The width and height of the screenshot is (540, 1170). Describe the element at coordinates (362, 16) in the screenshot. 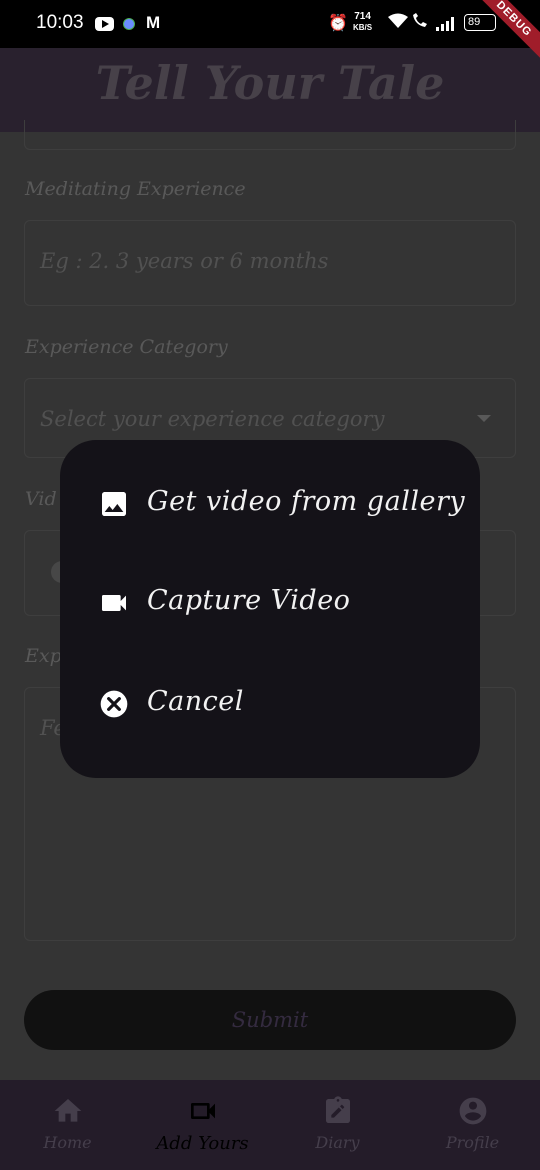

I see `net-speed-value: 714` at that location.